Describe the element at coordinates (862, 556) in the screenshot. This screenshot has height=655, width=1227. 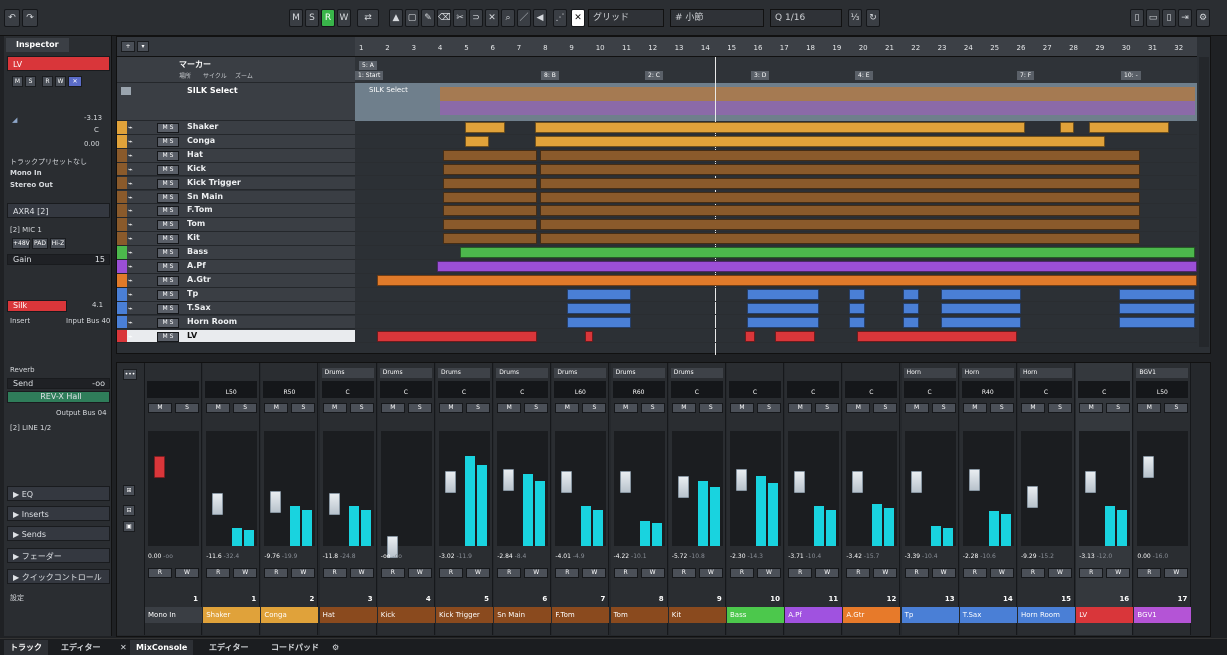
I see `volume-readout: -3.42 -15.7` at that location.